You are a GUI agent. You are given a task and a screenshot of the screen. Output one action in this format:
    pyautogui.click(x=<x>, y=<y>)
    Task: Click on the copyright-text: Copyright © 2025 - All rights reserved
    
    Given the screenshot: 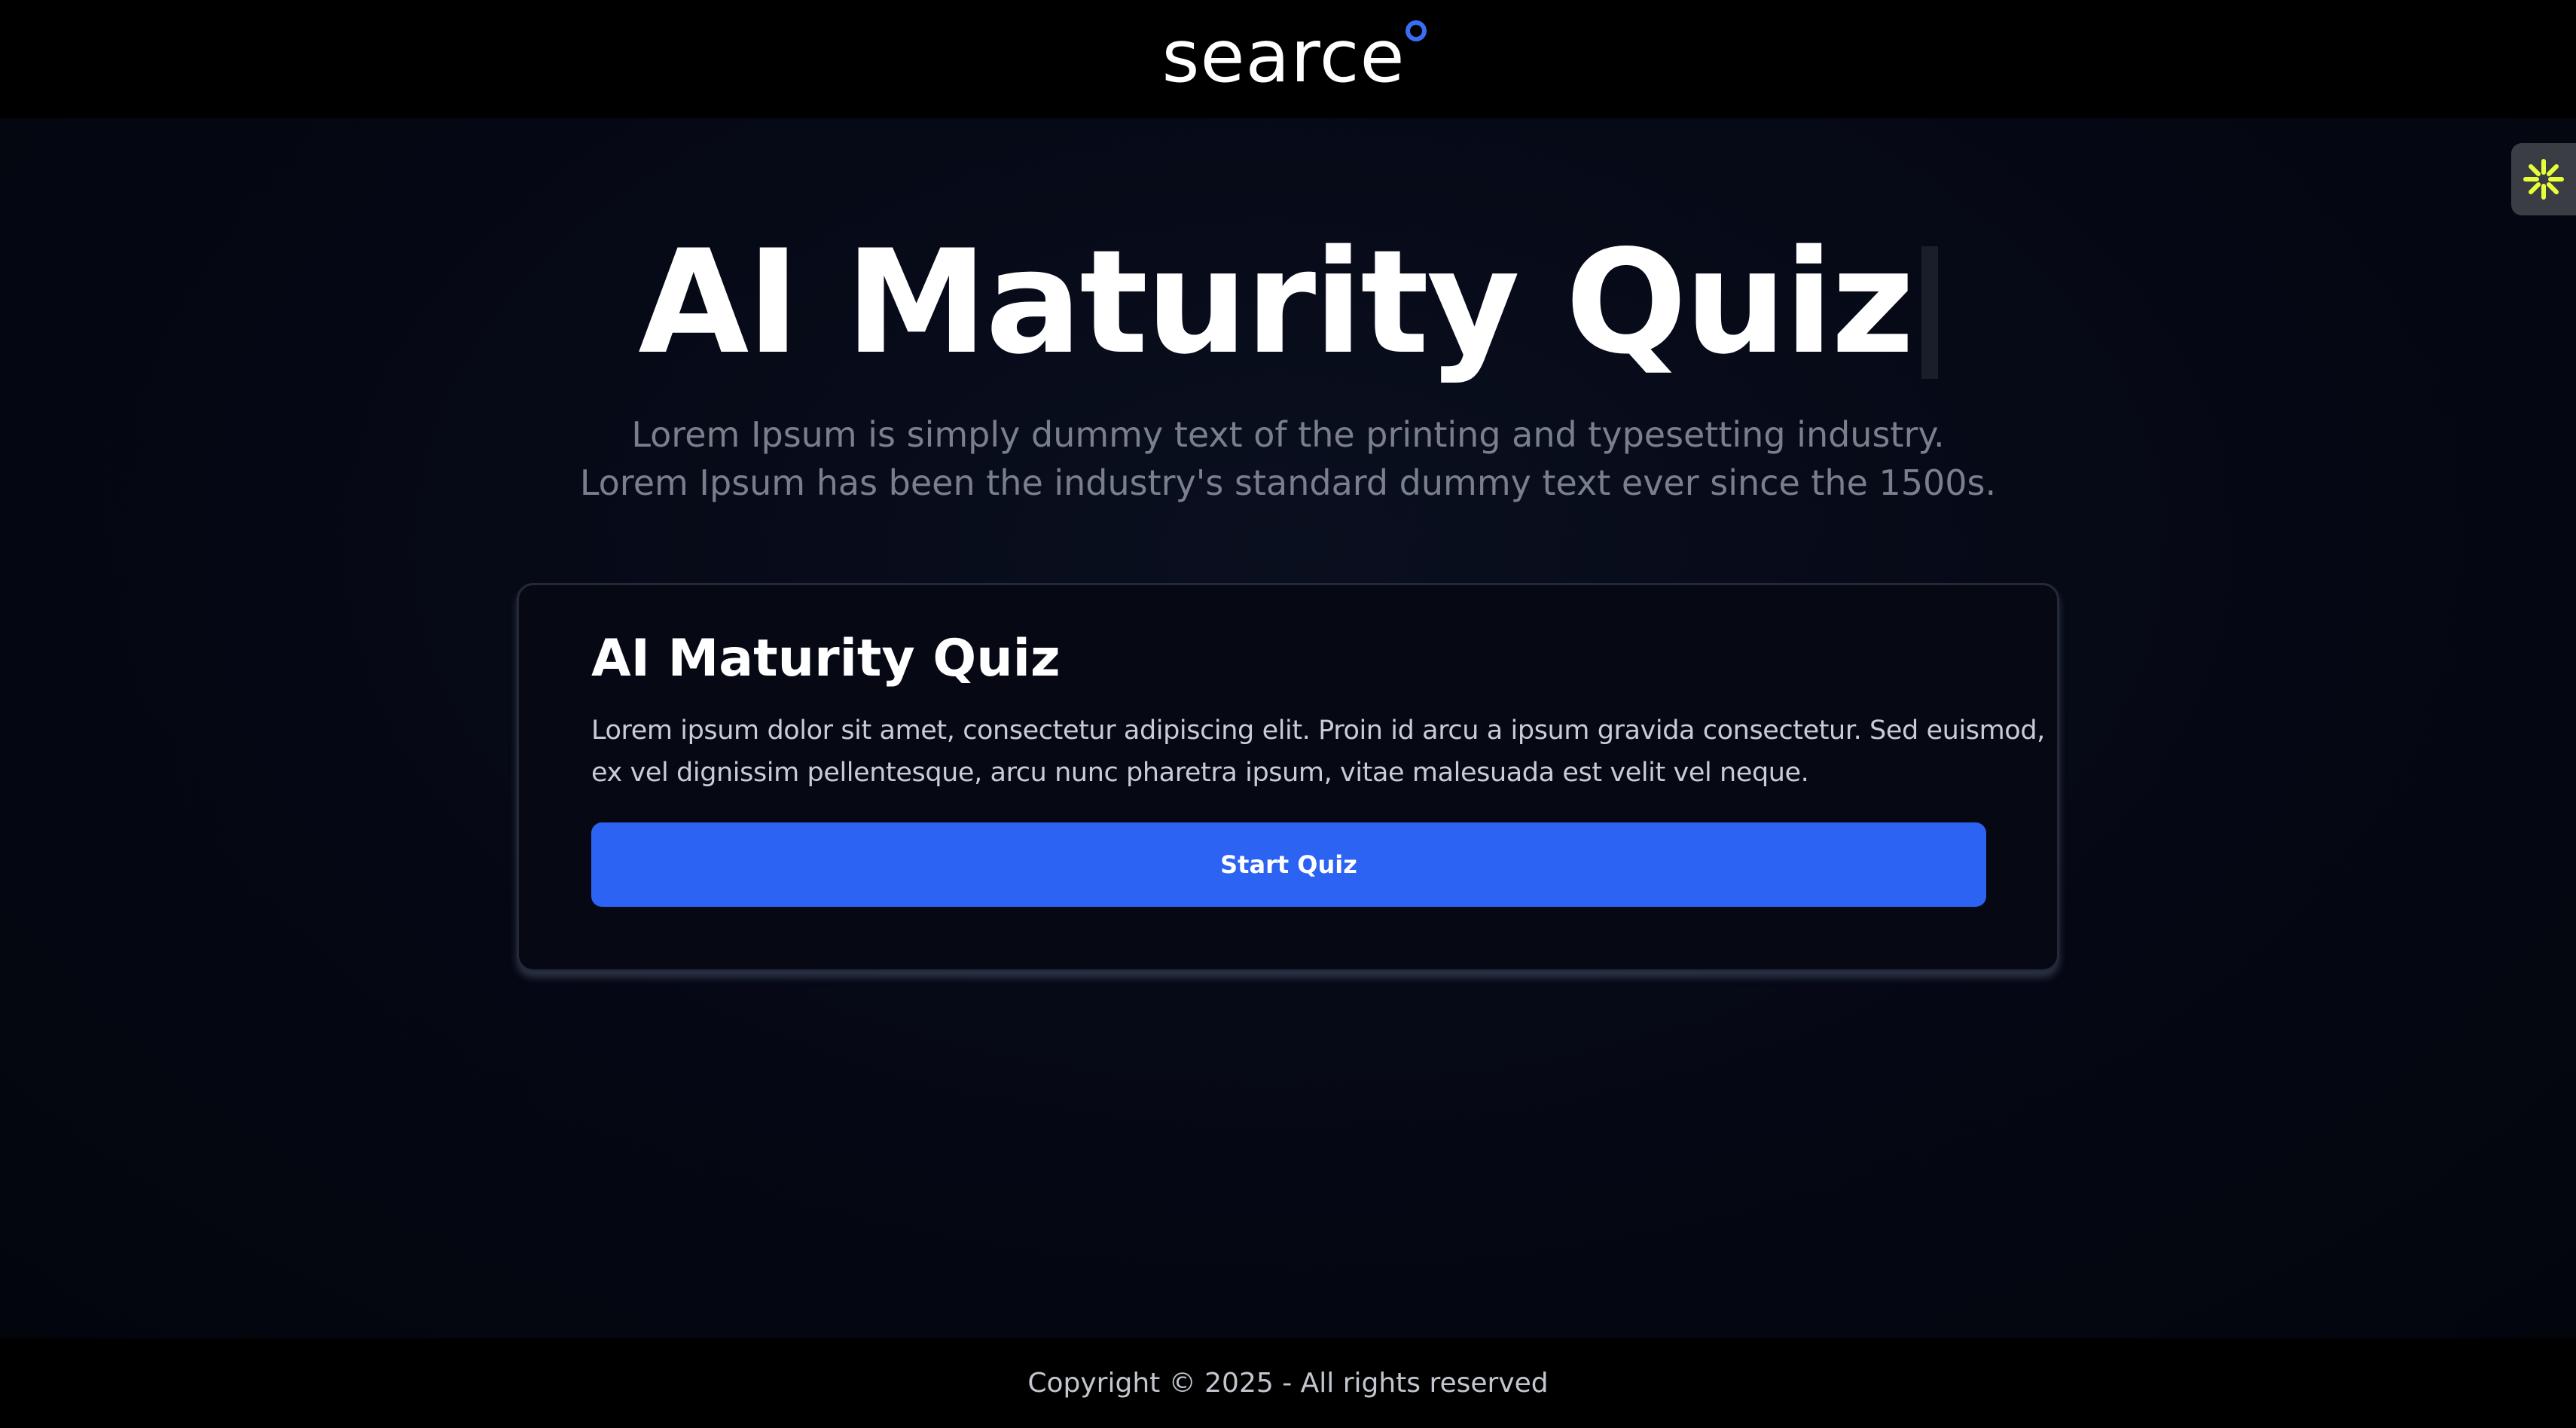 What is the action you would take?
    pyautogui.click(x=1288, y=1383)
    